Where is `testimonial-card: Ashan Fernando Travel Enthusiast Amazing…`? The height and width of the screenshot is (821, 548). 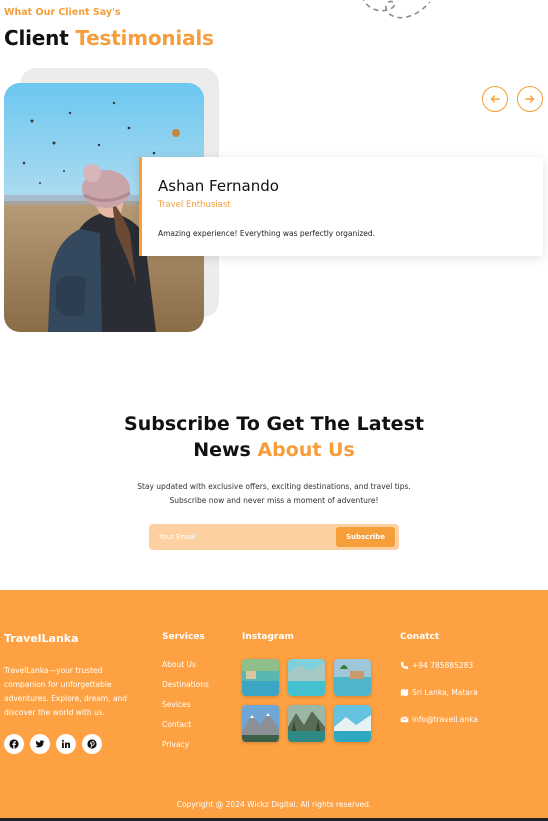 testimonial-card: Ashan Fernando Travel Enthusiast Amazing… is located at coordinates (341, 206).